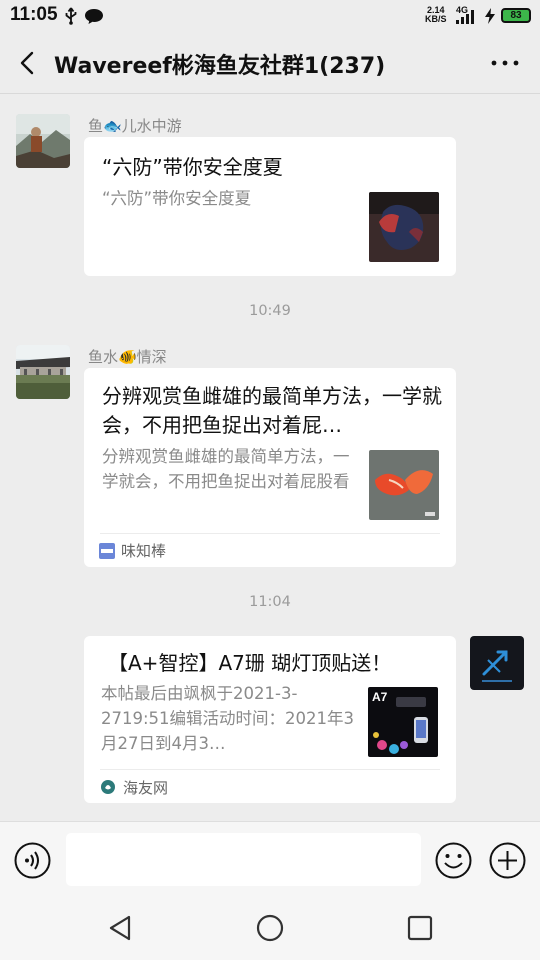  Describe the element at coordinates (490, 16) in the screenshot. I see `charging-icon` at that location.